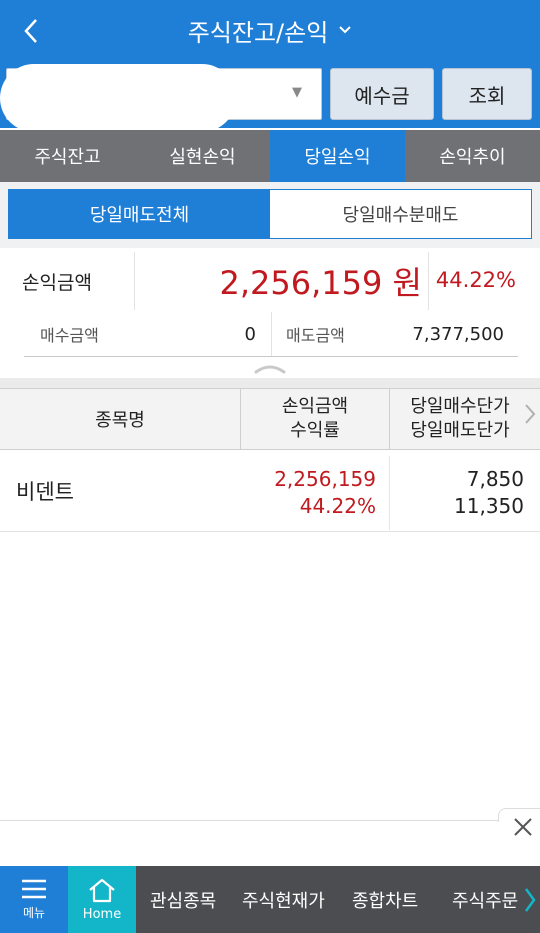 This screenshot has height=933, width=540. Describe the element at coordinates (337, 156) in the screenshot. I see `tab-today-pl: 당일손익` at that location.